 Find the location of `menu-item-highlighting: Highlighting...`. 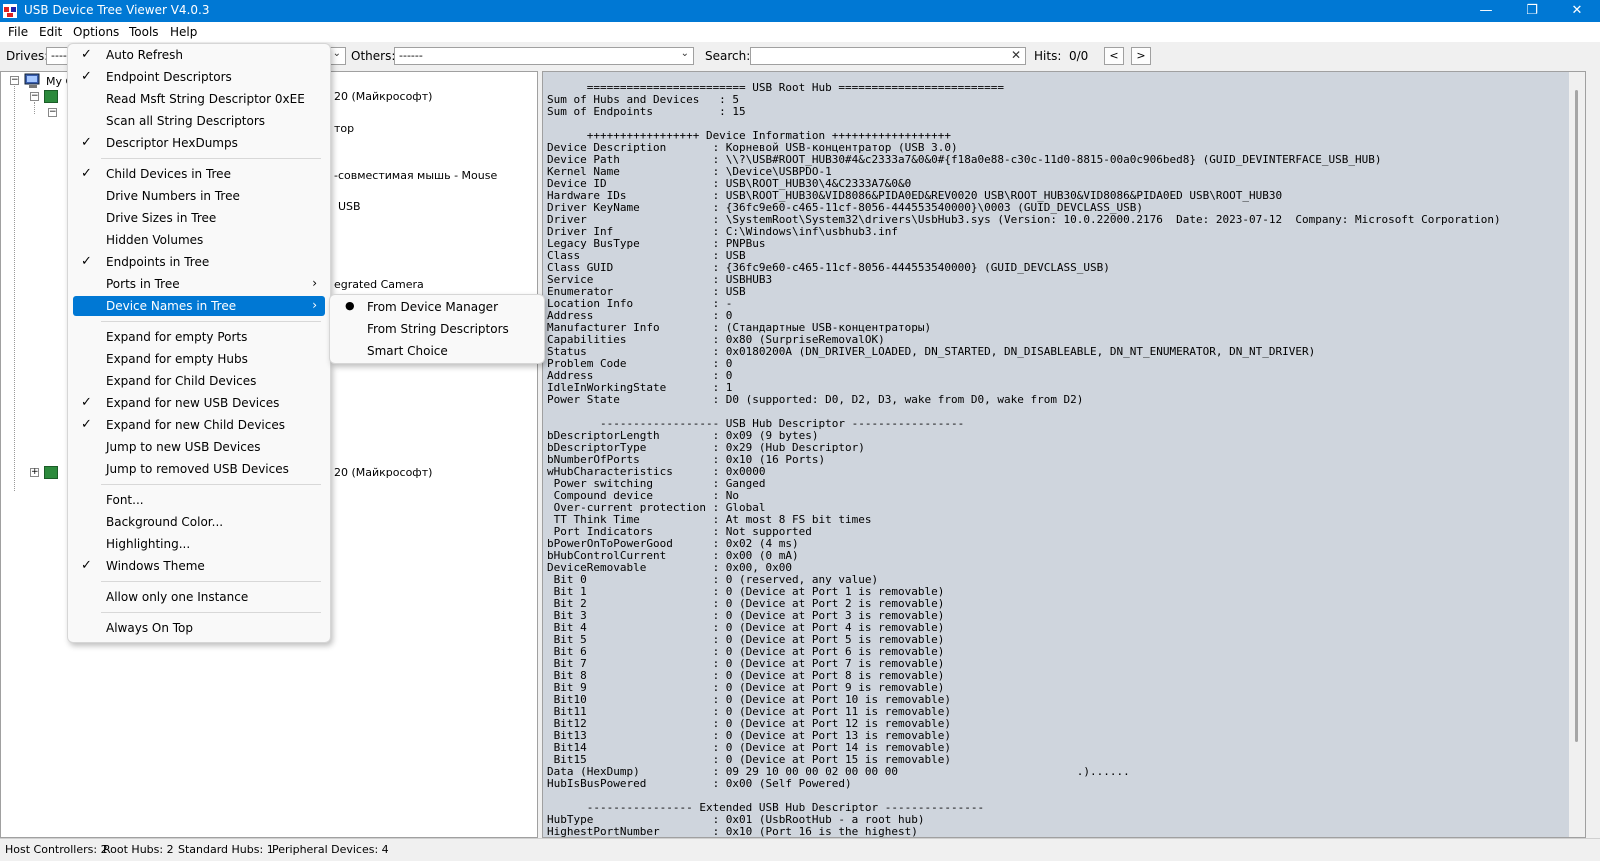

menu-item-highlighting: Highlighting... is located at coordinates (199, 544).